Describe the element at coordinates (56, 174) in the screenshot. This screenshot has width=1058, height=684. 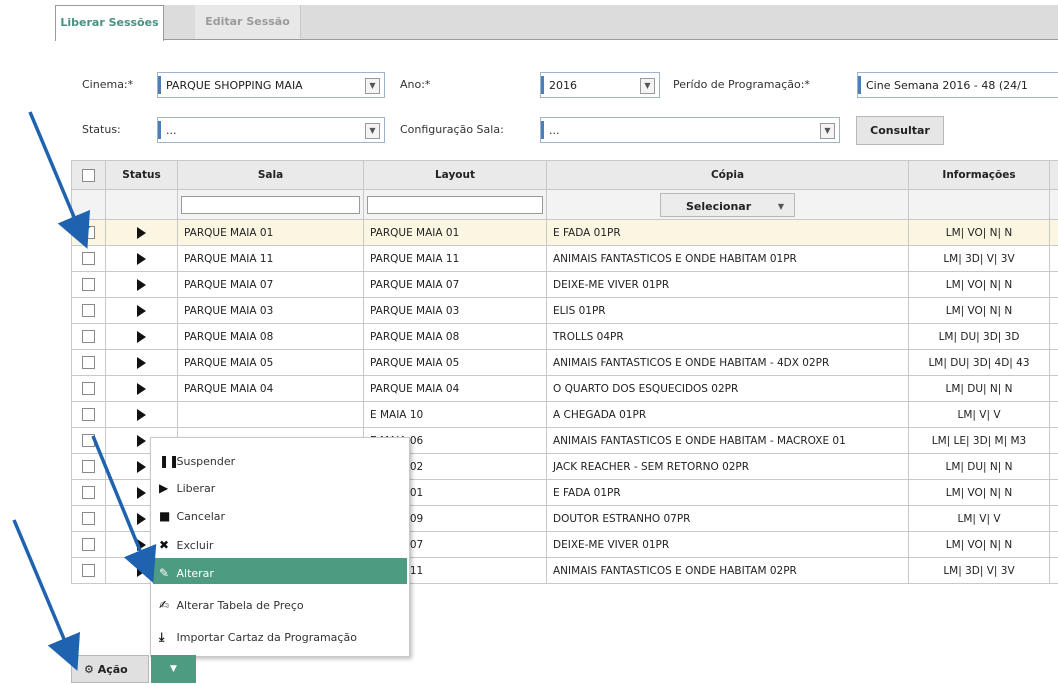
I see `annotation-arrow-checkbox` at that location.